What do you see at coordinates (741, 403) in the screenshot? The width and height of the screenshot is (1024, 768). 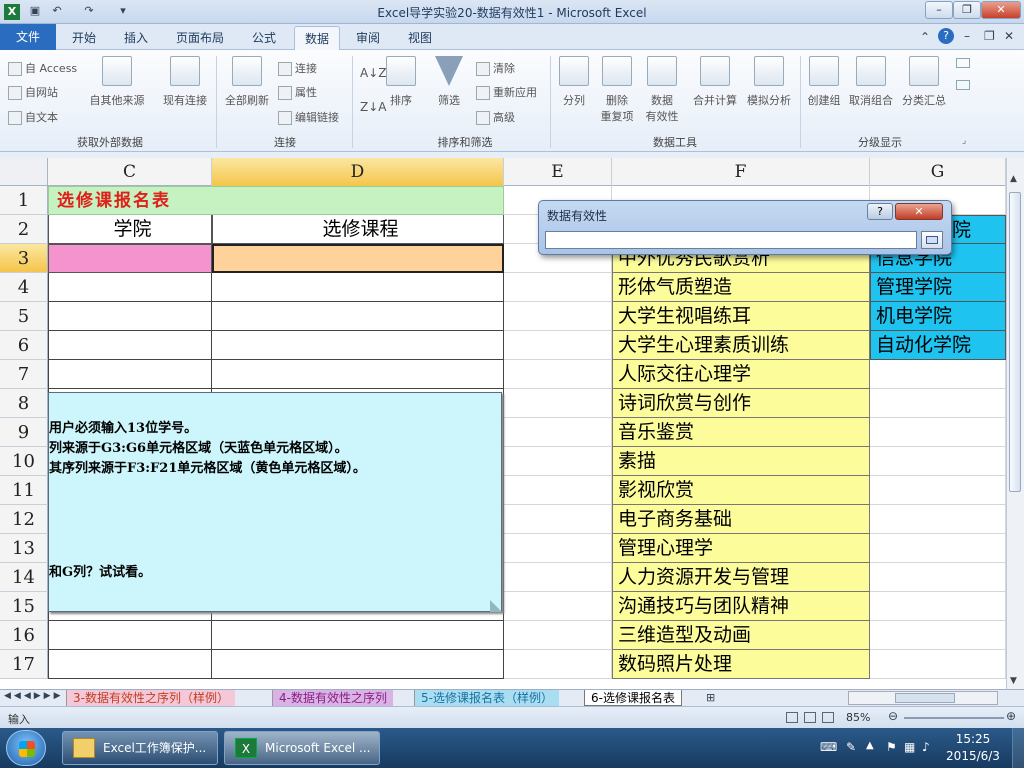 I see `course-list-item: 诗词欣赏与创作` at bounding box center [741, 403].